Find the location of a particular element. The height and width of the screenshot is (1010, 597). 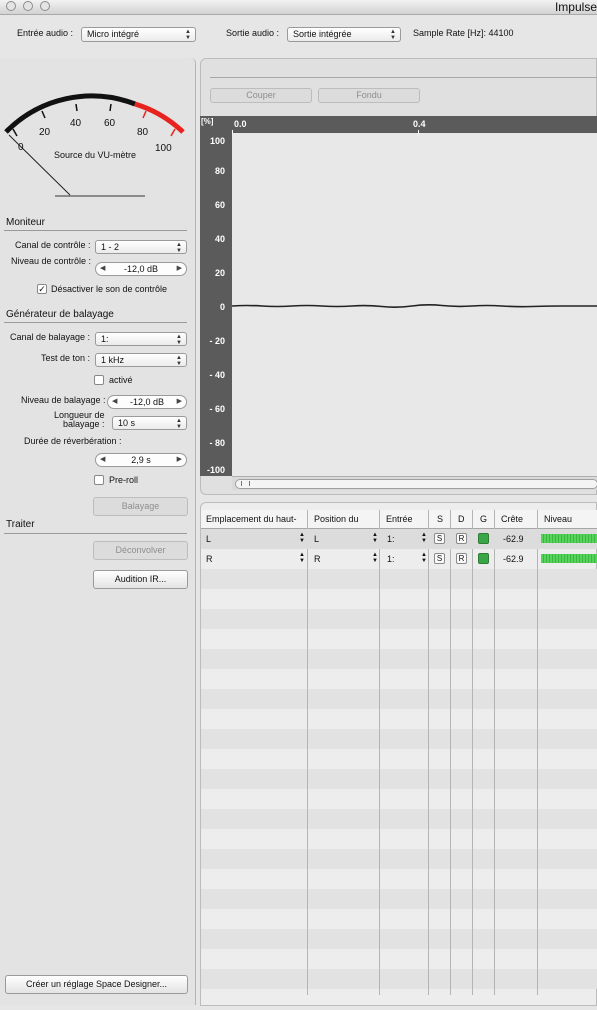

amplitude-tick-label: 20 is located at coordinates (219, 273).